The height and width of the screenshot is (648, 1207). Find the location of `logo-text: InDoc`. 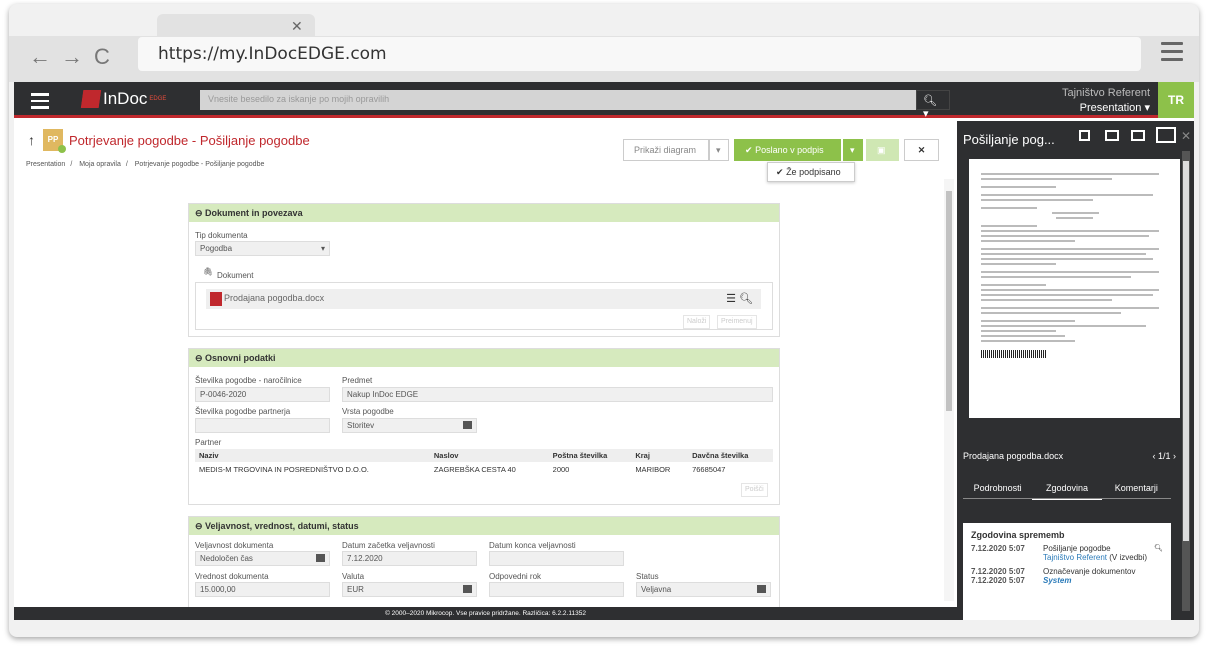

logo-text: InDoc is located at coordinates (125, 98).